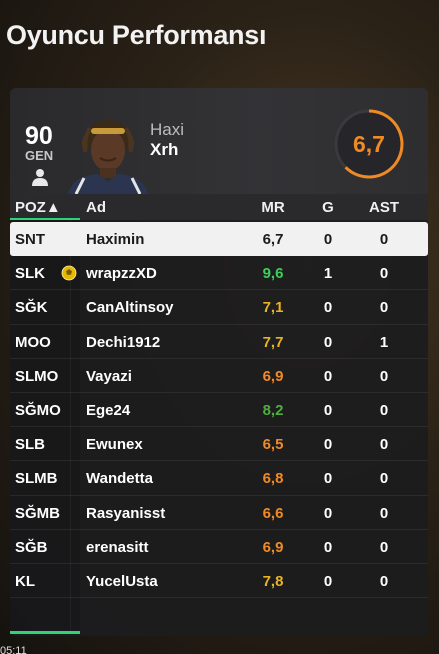  What do you see at coordinates (36, 479) in the screenshot?
I see `row-position: SLMB` at bounding box center [36, 479].